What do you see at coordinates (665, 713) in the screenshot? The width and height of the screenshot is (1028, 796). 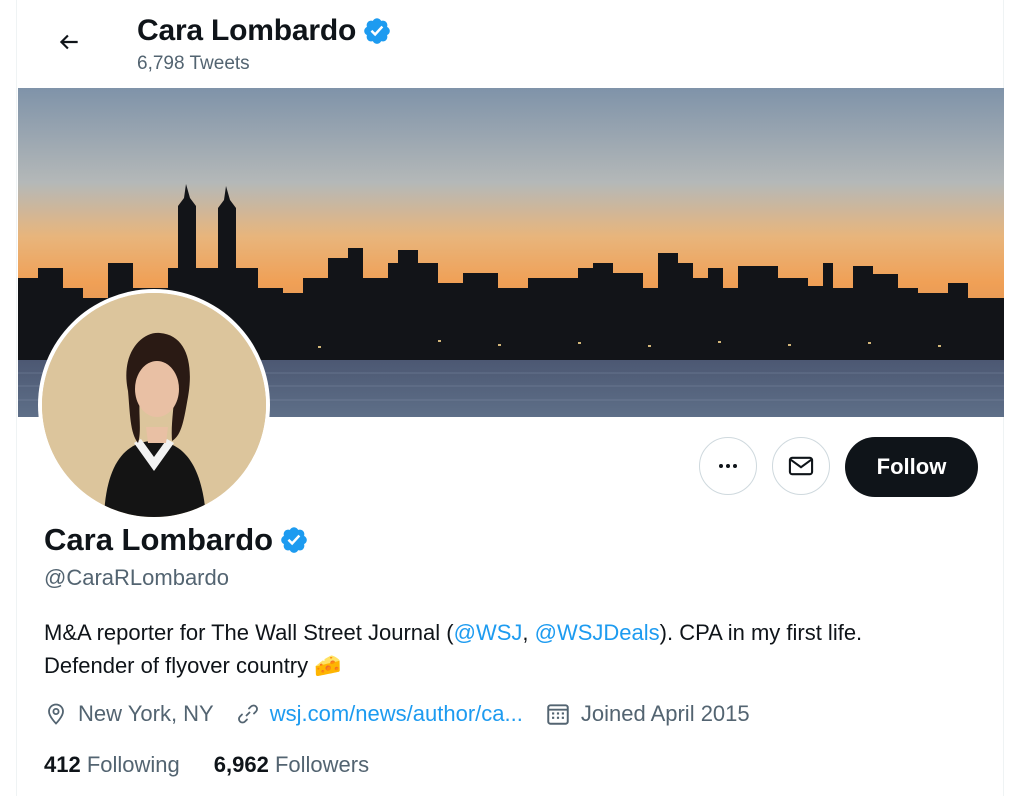 I see `joined-text: Joined April 2015` at bounding box center [665, 713].